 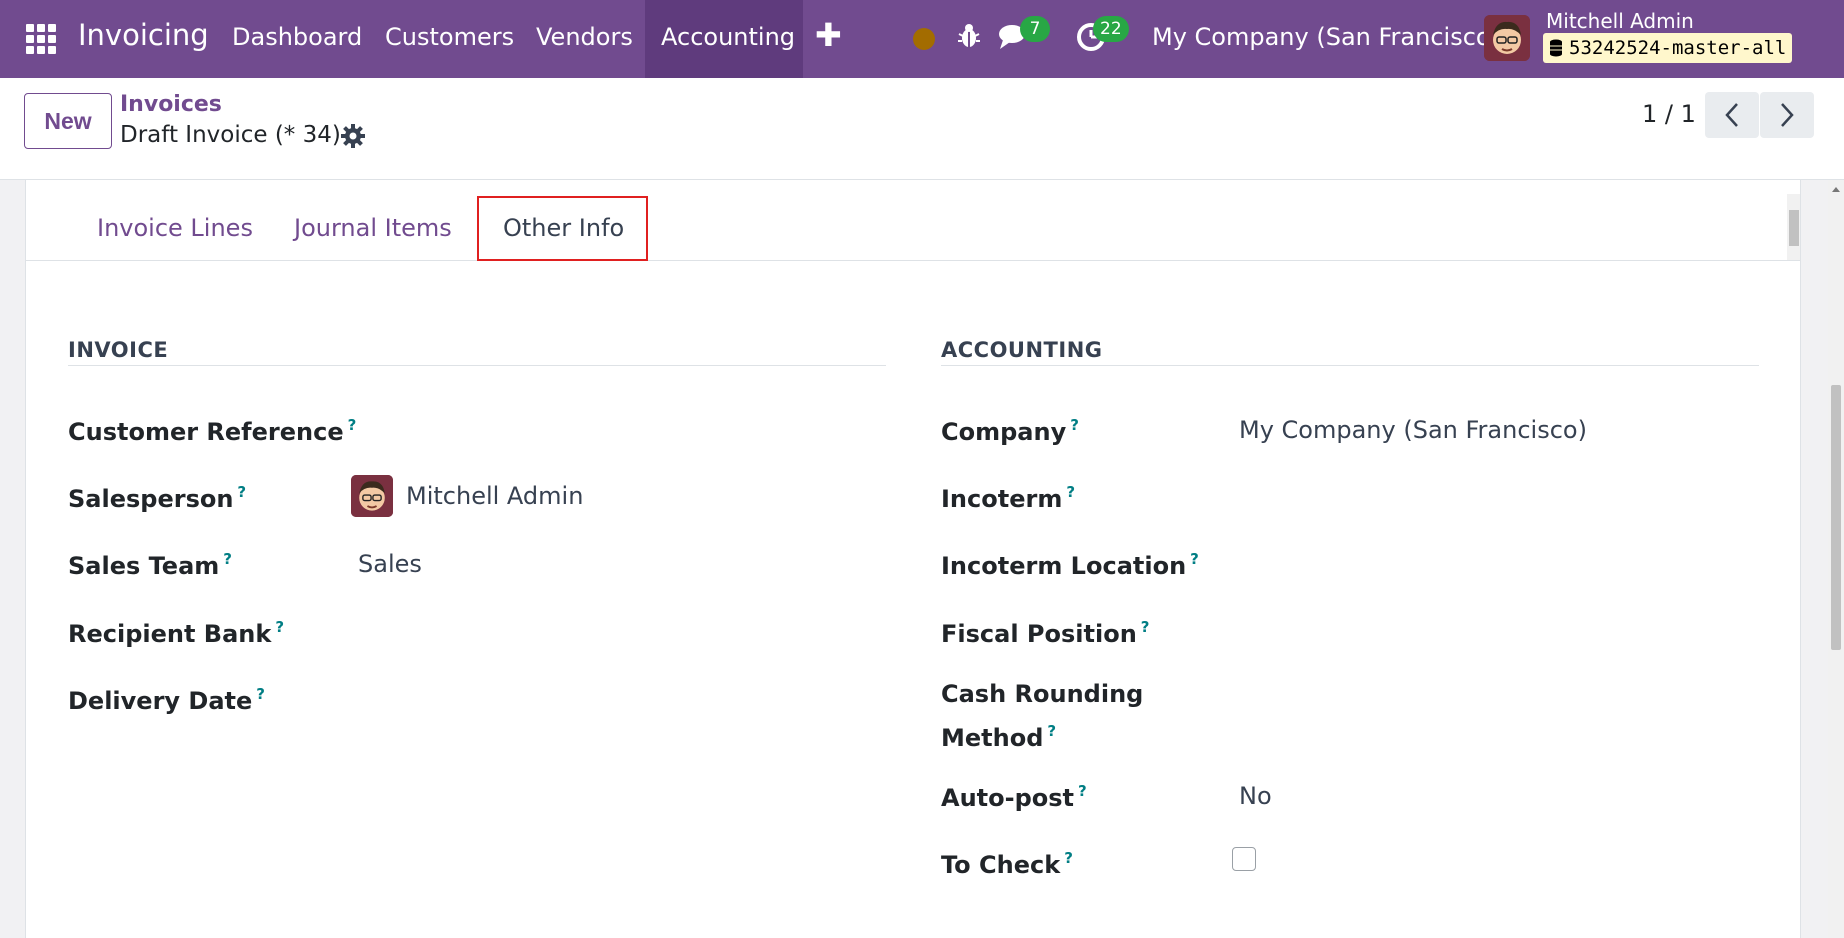 I want to click on pager-value: 1 / 1, so click(x=1669, y=114).